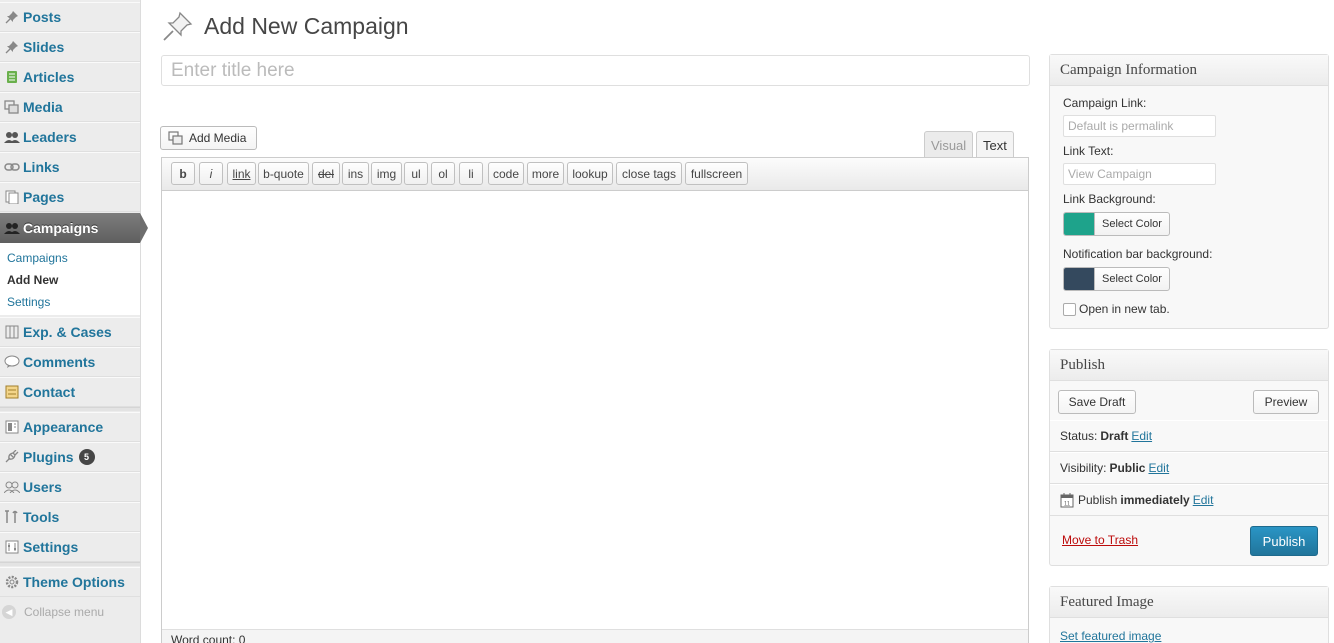 This screenshot has height=643, width=1334. What do you see at coordinates (9, 612) in the screenshot?
I see `collapse-arrow-icon: ◀` at bounding box center [9, 612].